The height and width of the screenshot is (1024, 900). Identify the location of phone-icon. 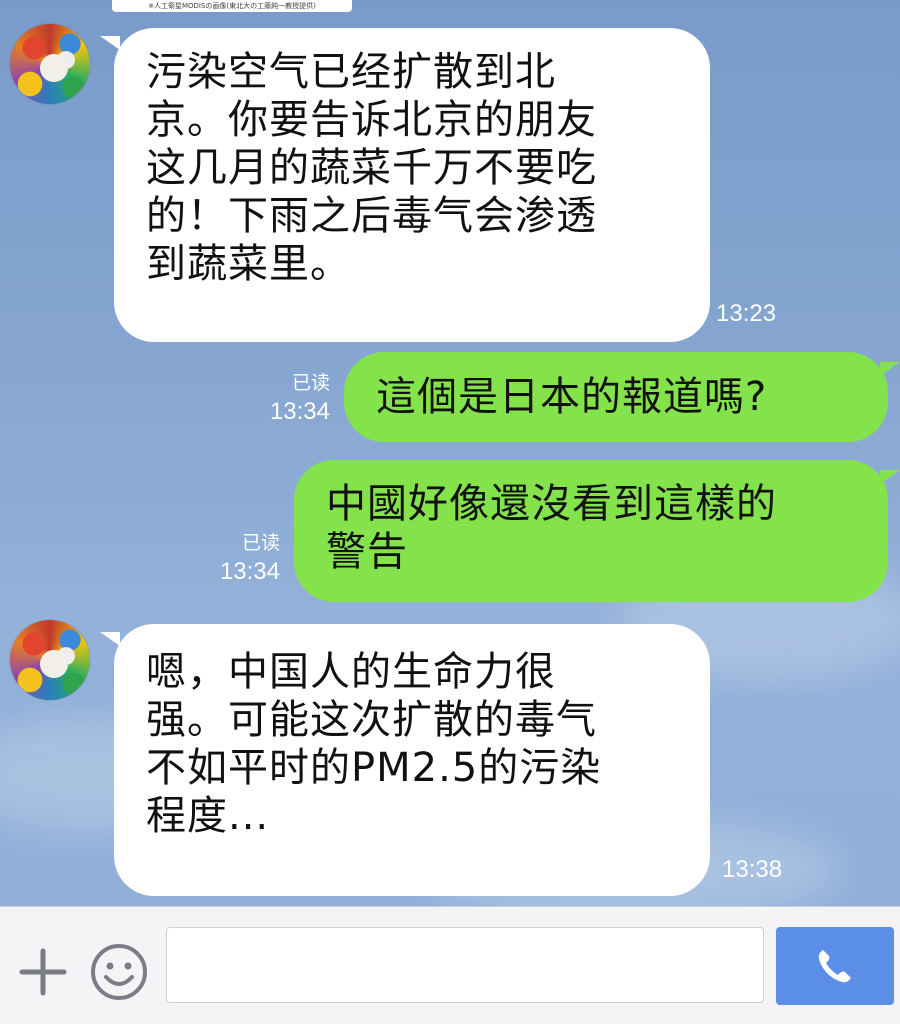
(834, 966).